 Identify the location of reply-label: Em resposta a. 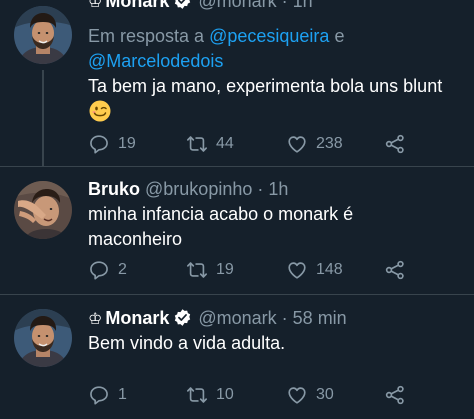
(146, 36).